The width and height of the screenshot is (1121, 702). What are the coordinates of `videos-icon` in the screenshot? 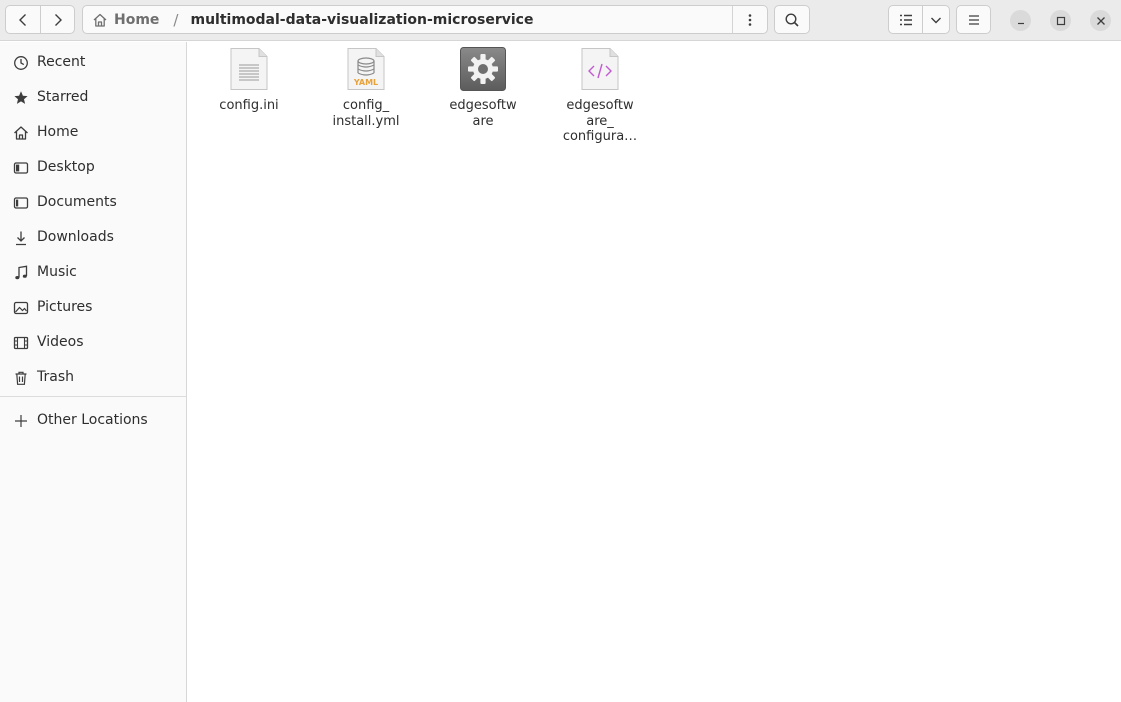 It's located at (21, 343).